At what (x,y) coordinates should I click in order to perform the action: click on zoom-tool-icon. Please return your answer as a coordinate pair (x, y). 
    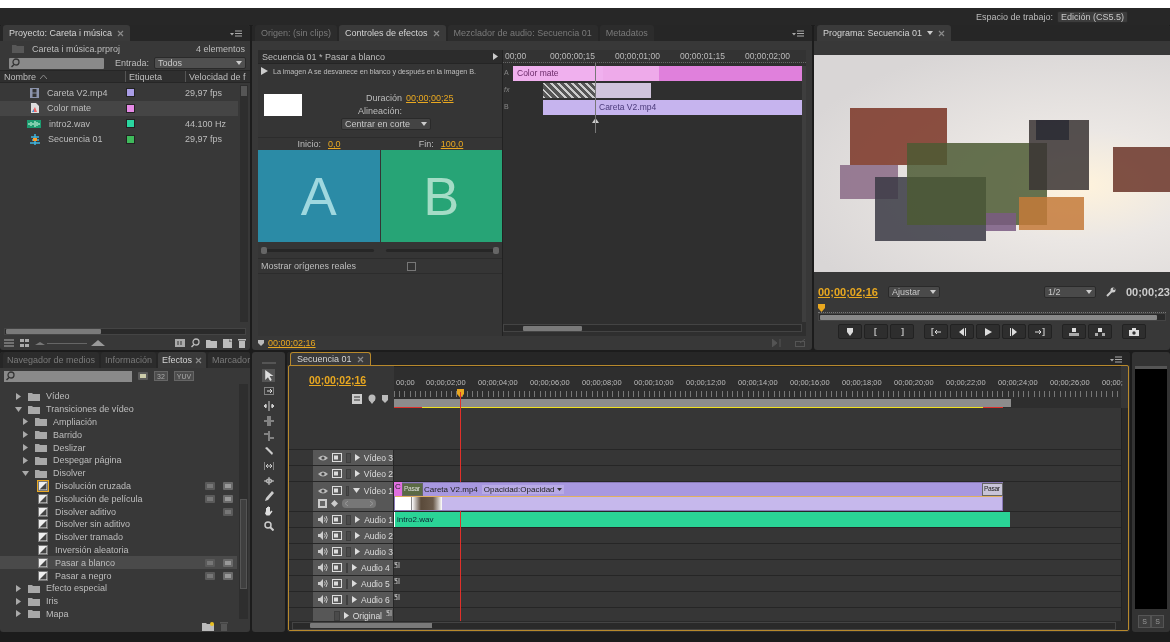
    Looking at the image, I should click on (268, 526).